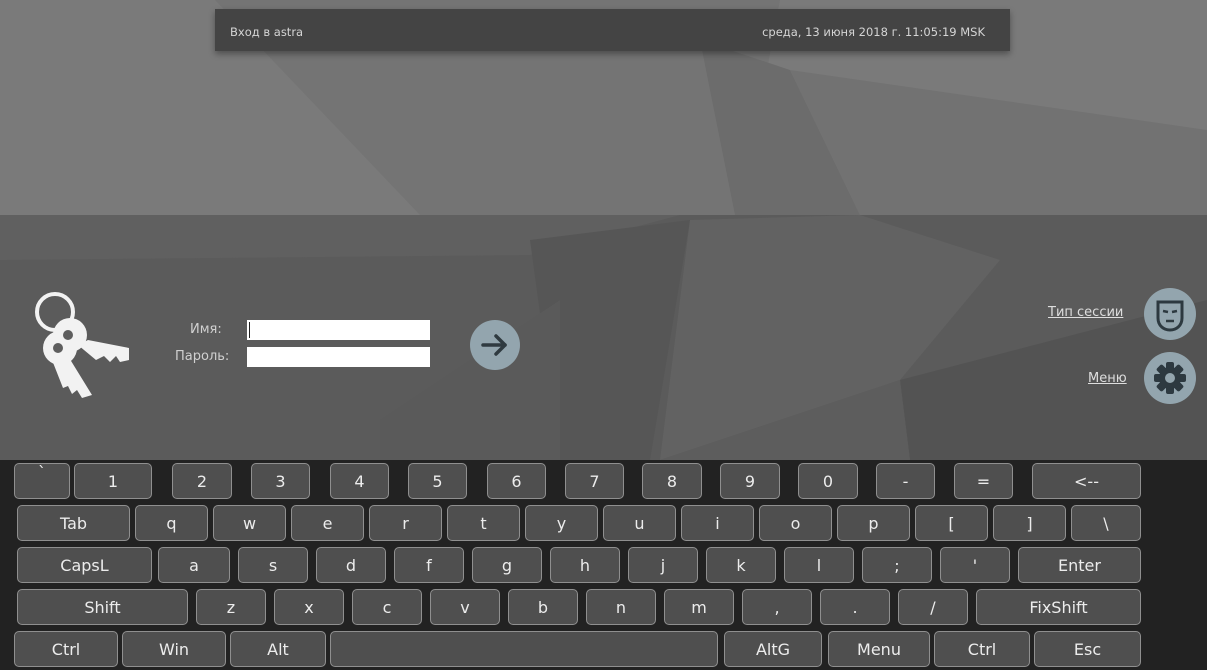 This screenshot has width=1207, height=670. What do you see at coordinates (639, 523) in the screenshot?
I see `key-u-r1c7: u` at bounding box center [639, 523].